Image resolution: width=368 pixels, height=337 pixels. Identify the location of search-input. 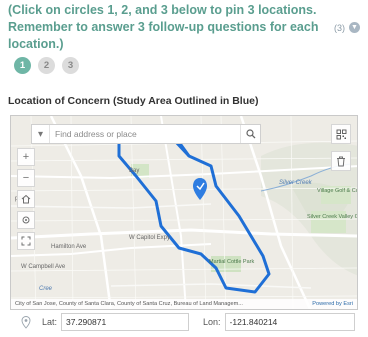
(145, 134).